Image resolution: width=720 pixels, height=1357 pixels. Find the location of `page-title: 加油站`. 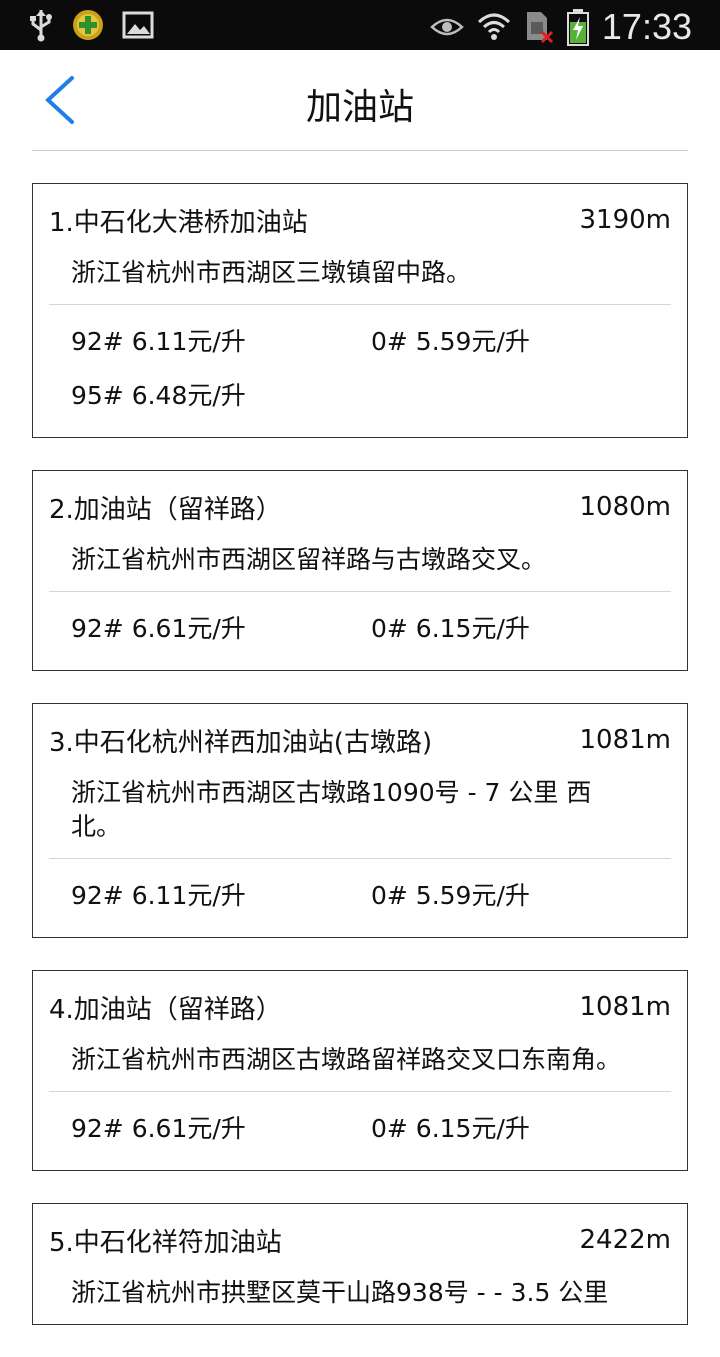

page-title: 加油站 is located at coordinates (359, 107).